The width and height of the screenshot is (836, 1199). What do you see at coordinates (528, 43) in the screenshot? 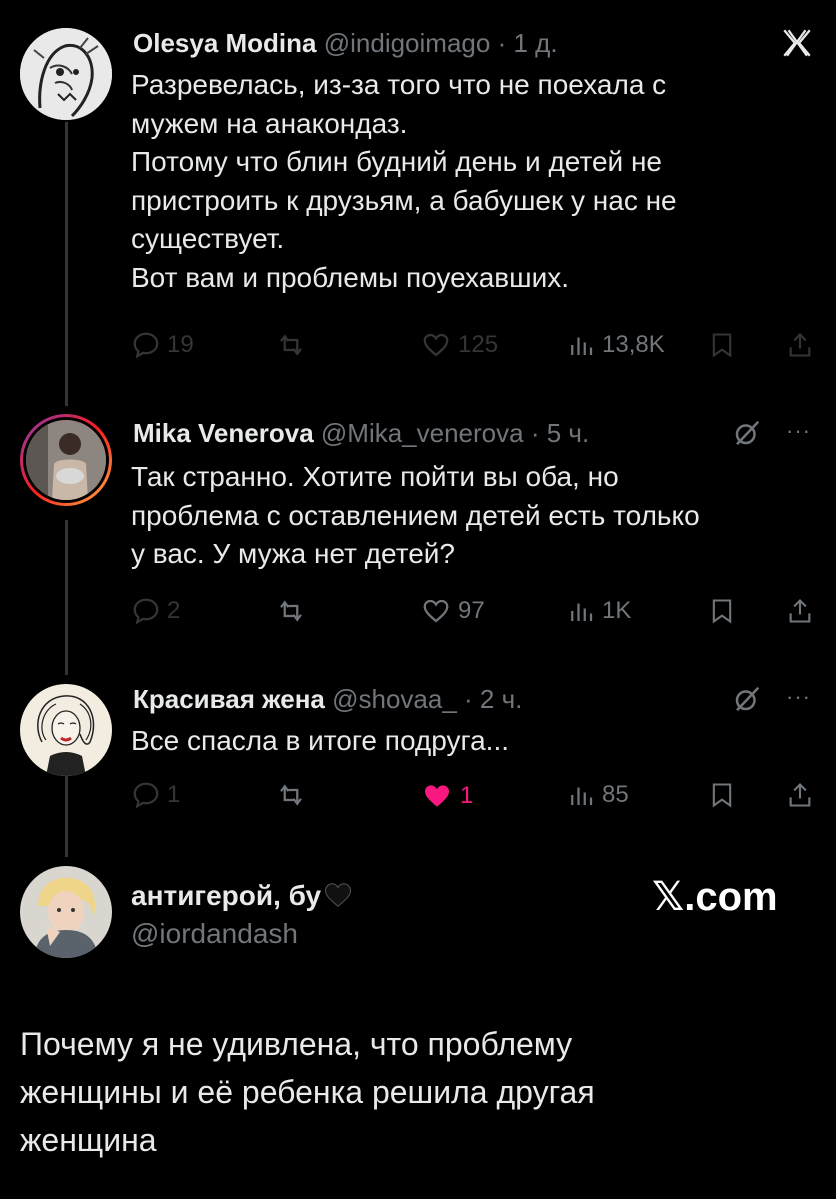
I see `timestamp: · 1 д.` at bounding box center [528, 43].